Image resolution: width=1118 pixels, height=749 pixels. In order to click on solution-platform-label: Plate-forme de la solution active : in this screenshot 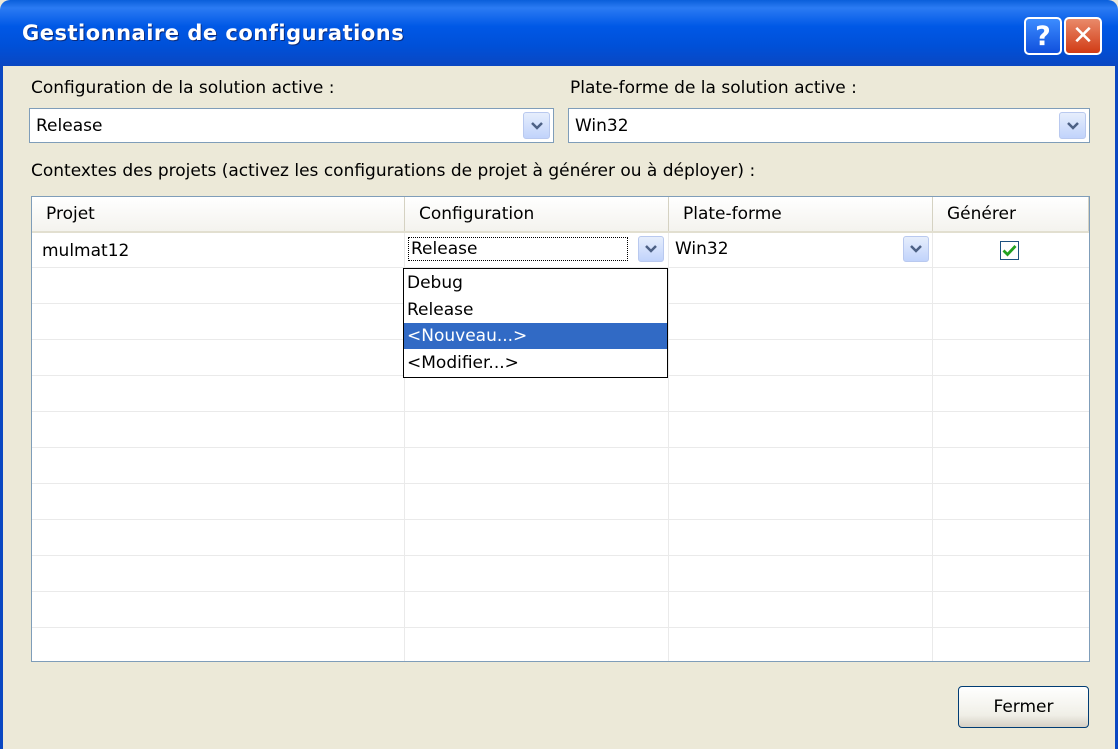, I will do `click(713, 88)`.